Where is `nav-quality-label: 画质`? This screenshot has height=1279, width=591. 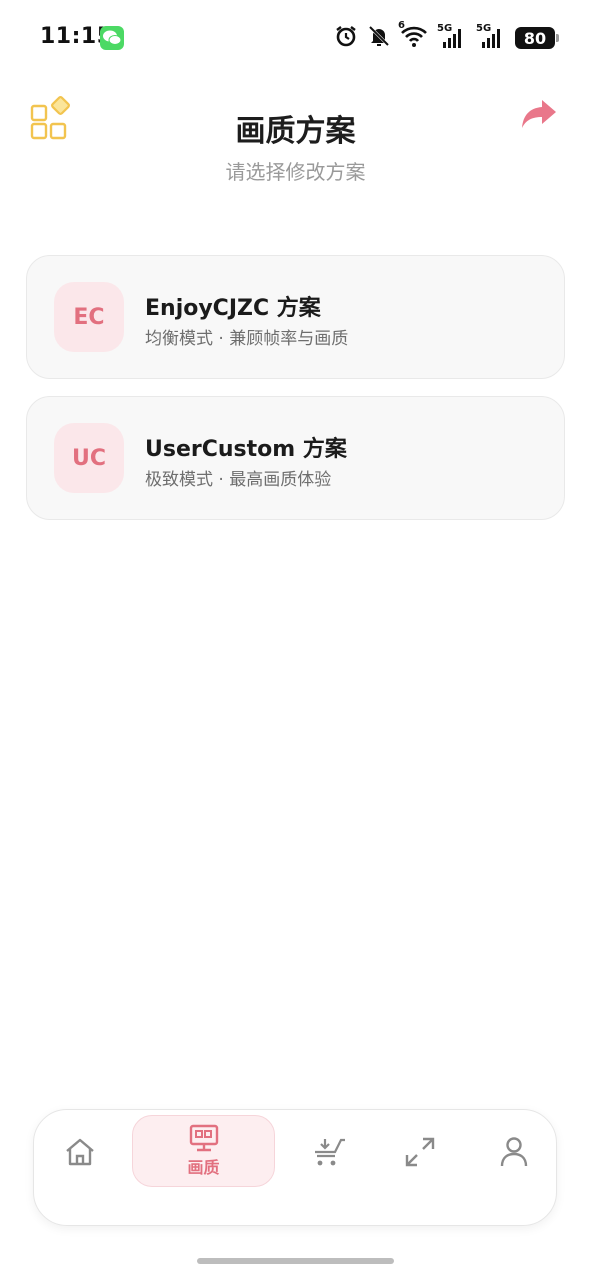 nav-quality-label: 画质 is located at coordinates (203, 1167).